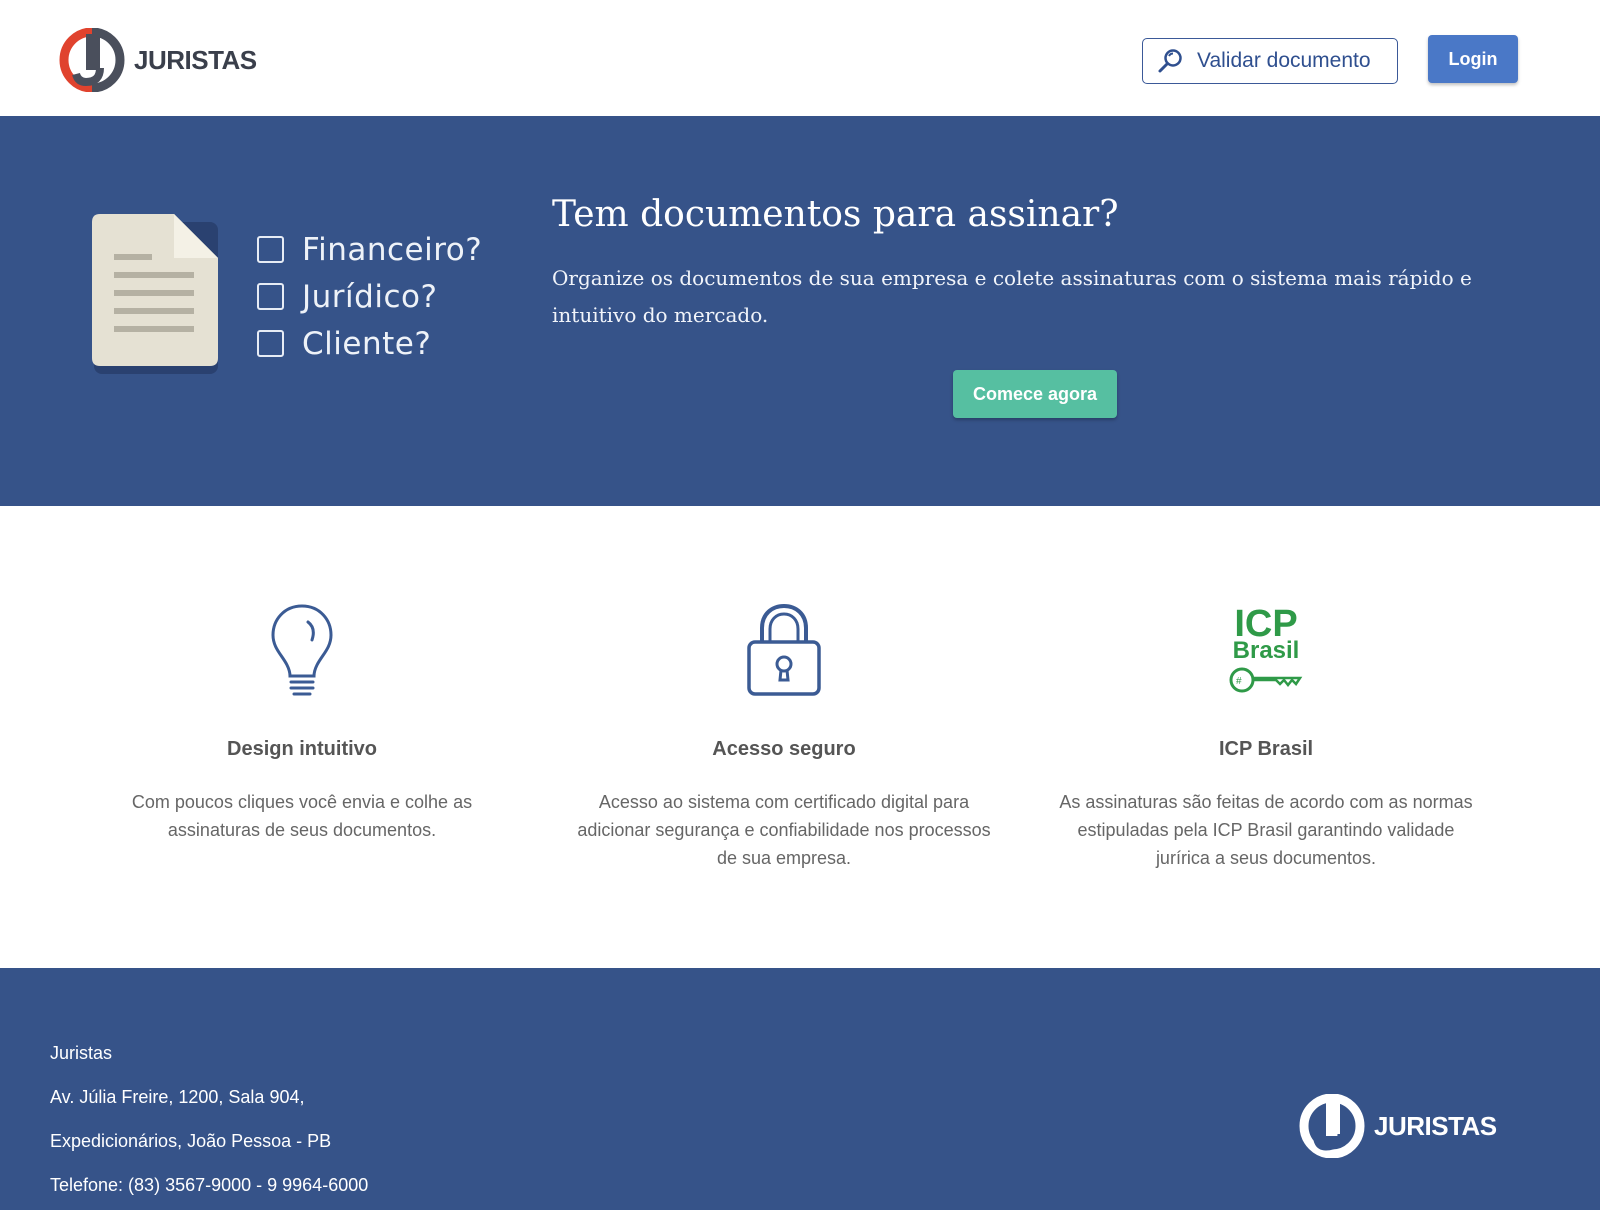  What do you see at coordinates (1435, 1125) in the screenshot?
I see `footer-logo-text: JURISTAS` at bounding box center [1435, 1125].